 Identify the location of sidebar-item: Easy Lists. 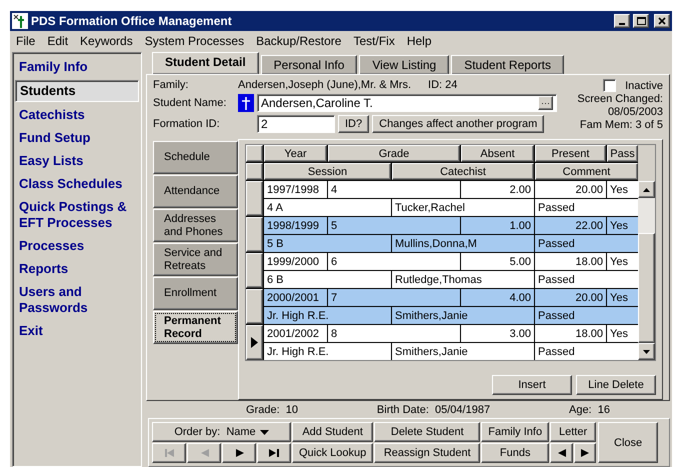
(77, 161).